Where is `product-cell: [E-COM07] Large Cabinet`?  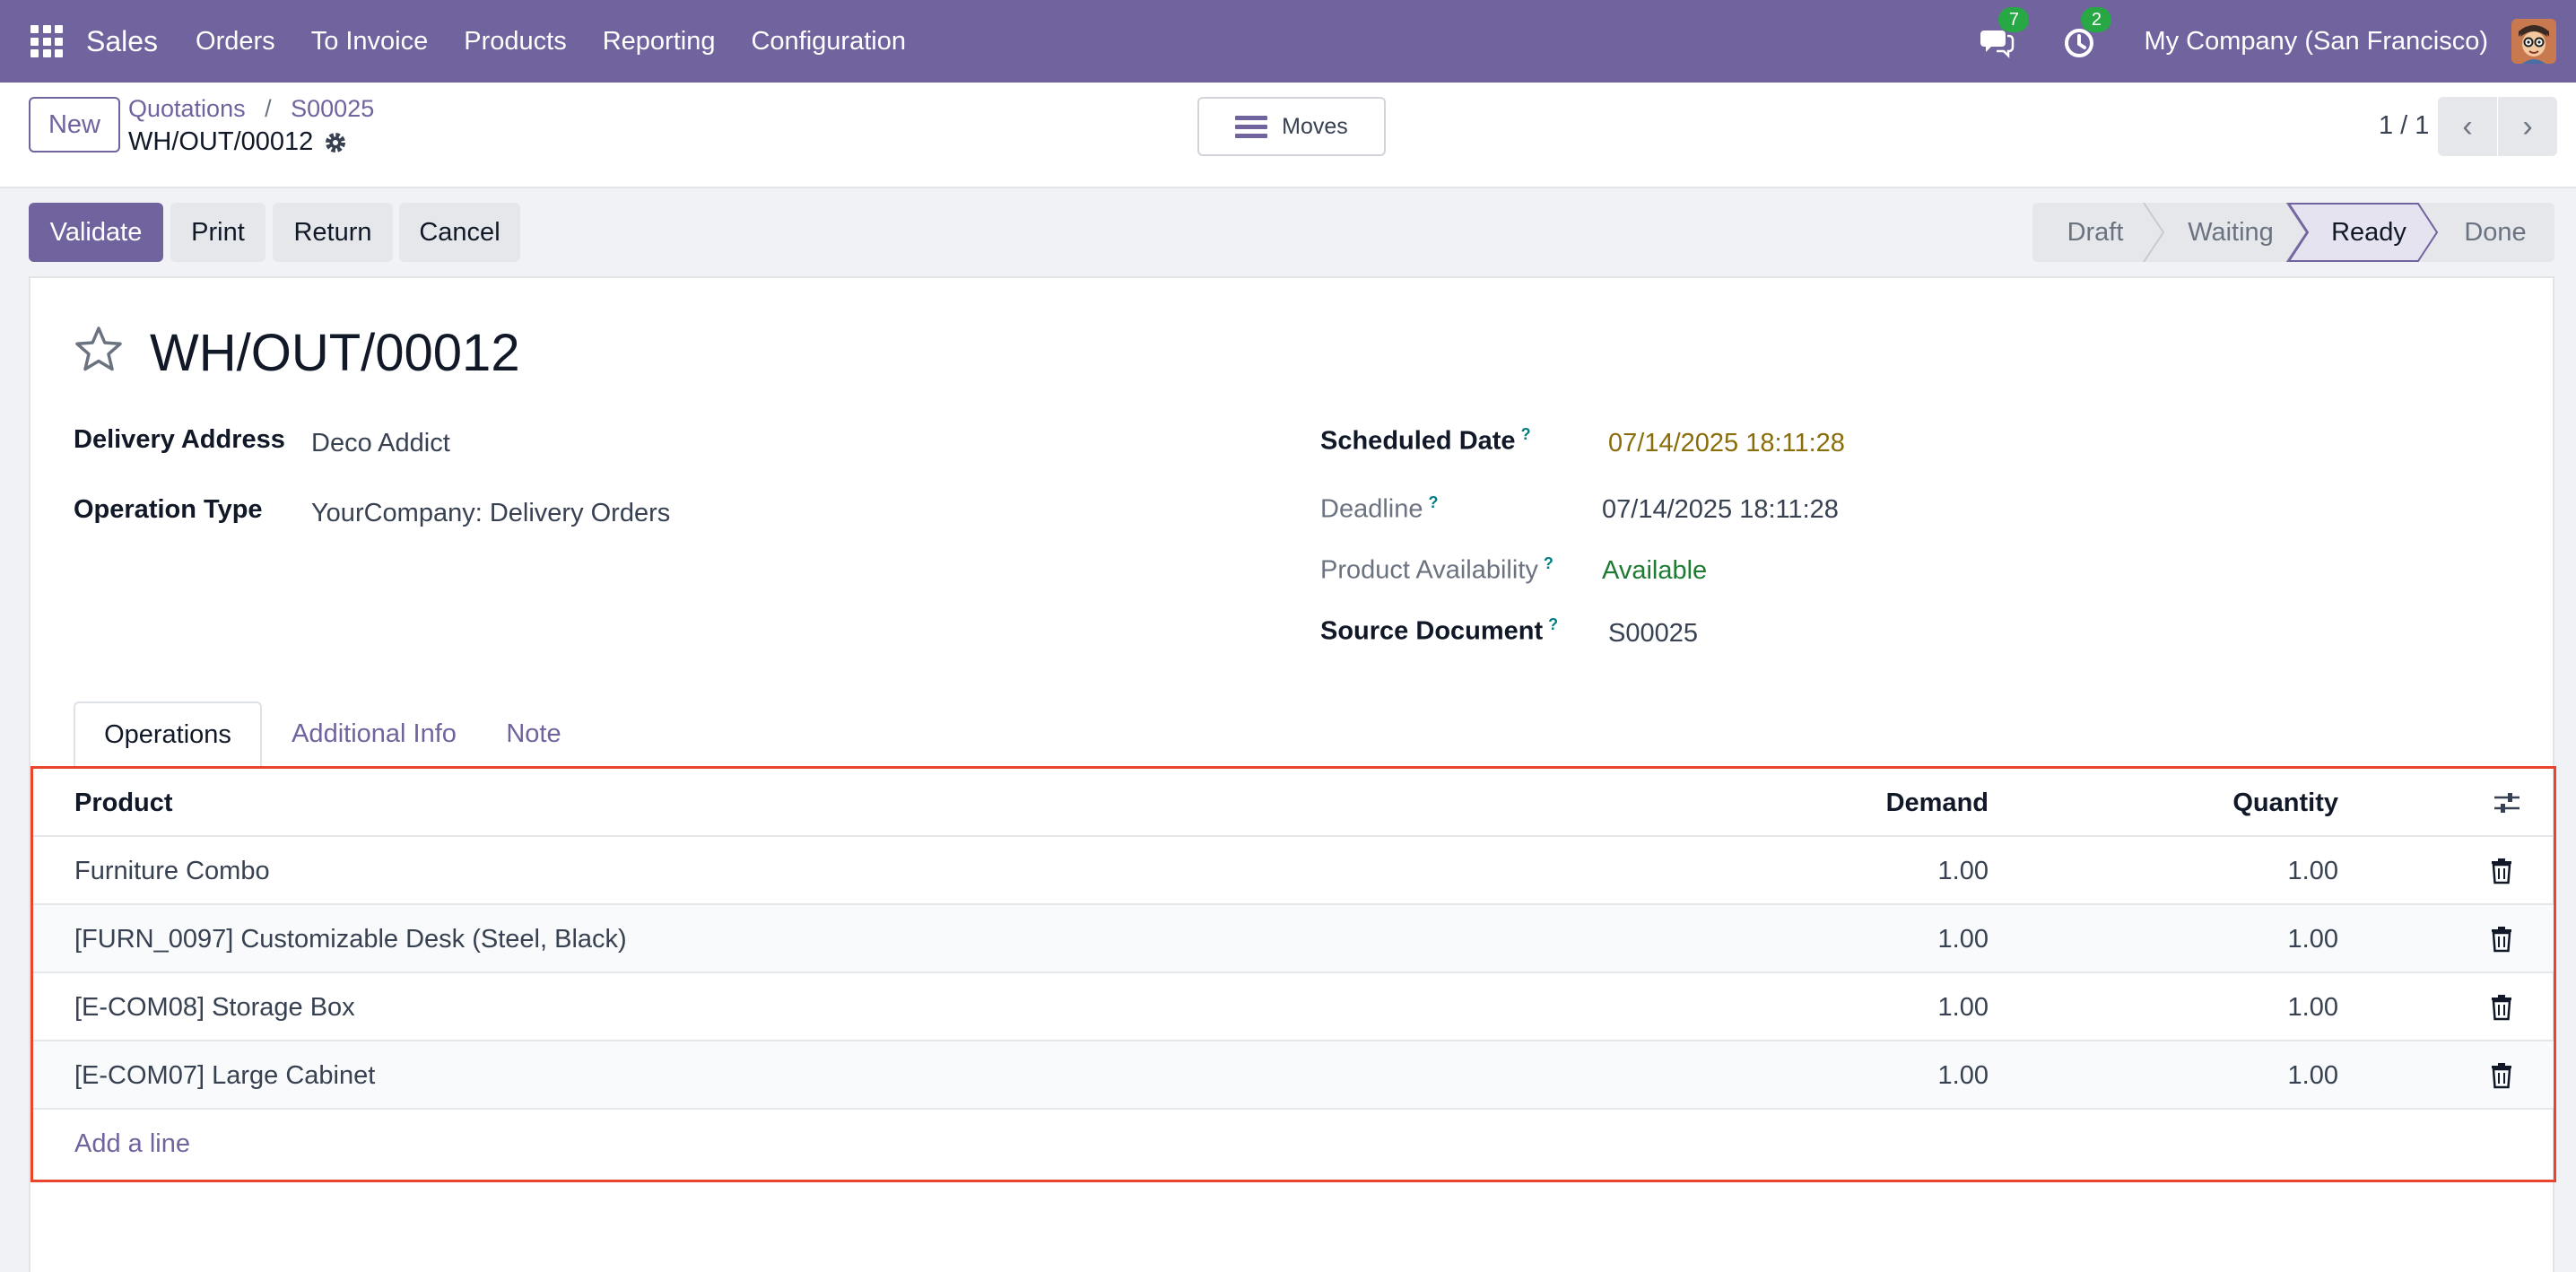
product-cell: [E-COM07] Large Cabinet is located at coordinates (224, 1075).